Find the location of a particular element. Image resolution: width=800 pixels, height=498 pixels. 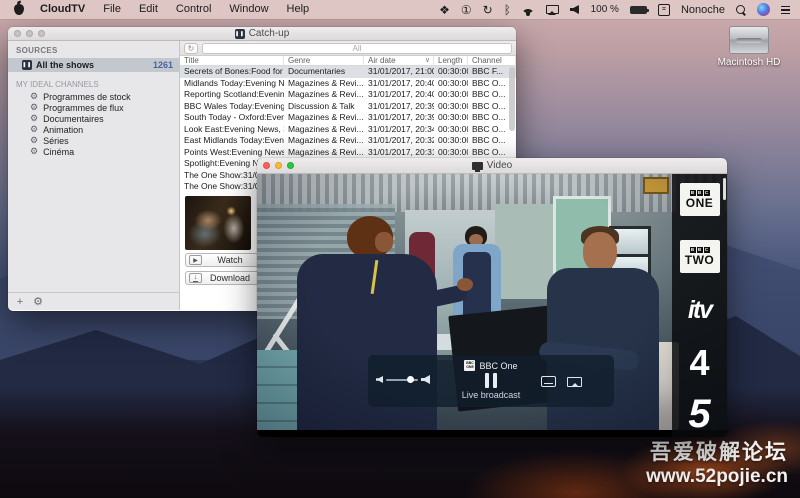

column-header-length: Length is located at coordinates (451, 61).